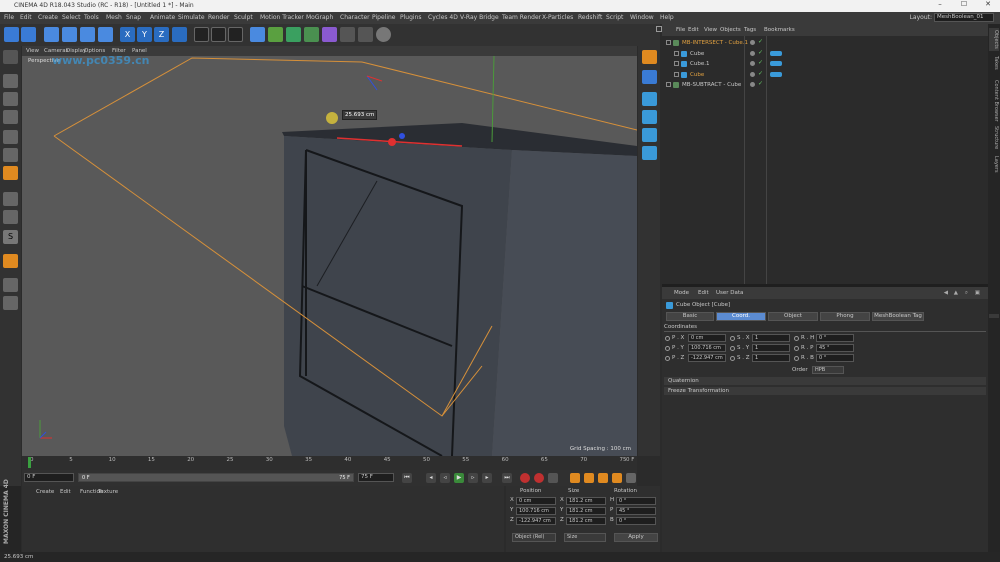 The image size is (1000, 562). Describe the element at coordinates (235, 34) in the screenshot. I see `render-settings-icon` at that location.